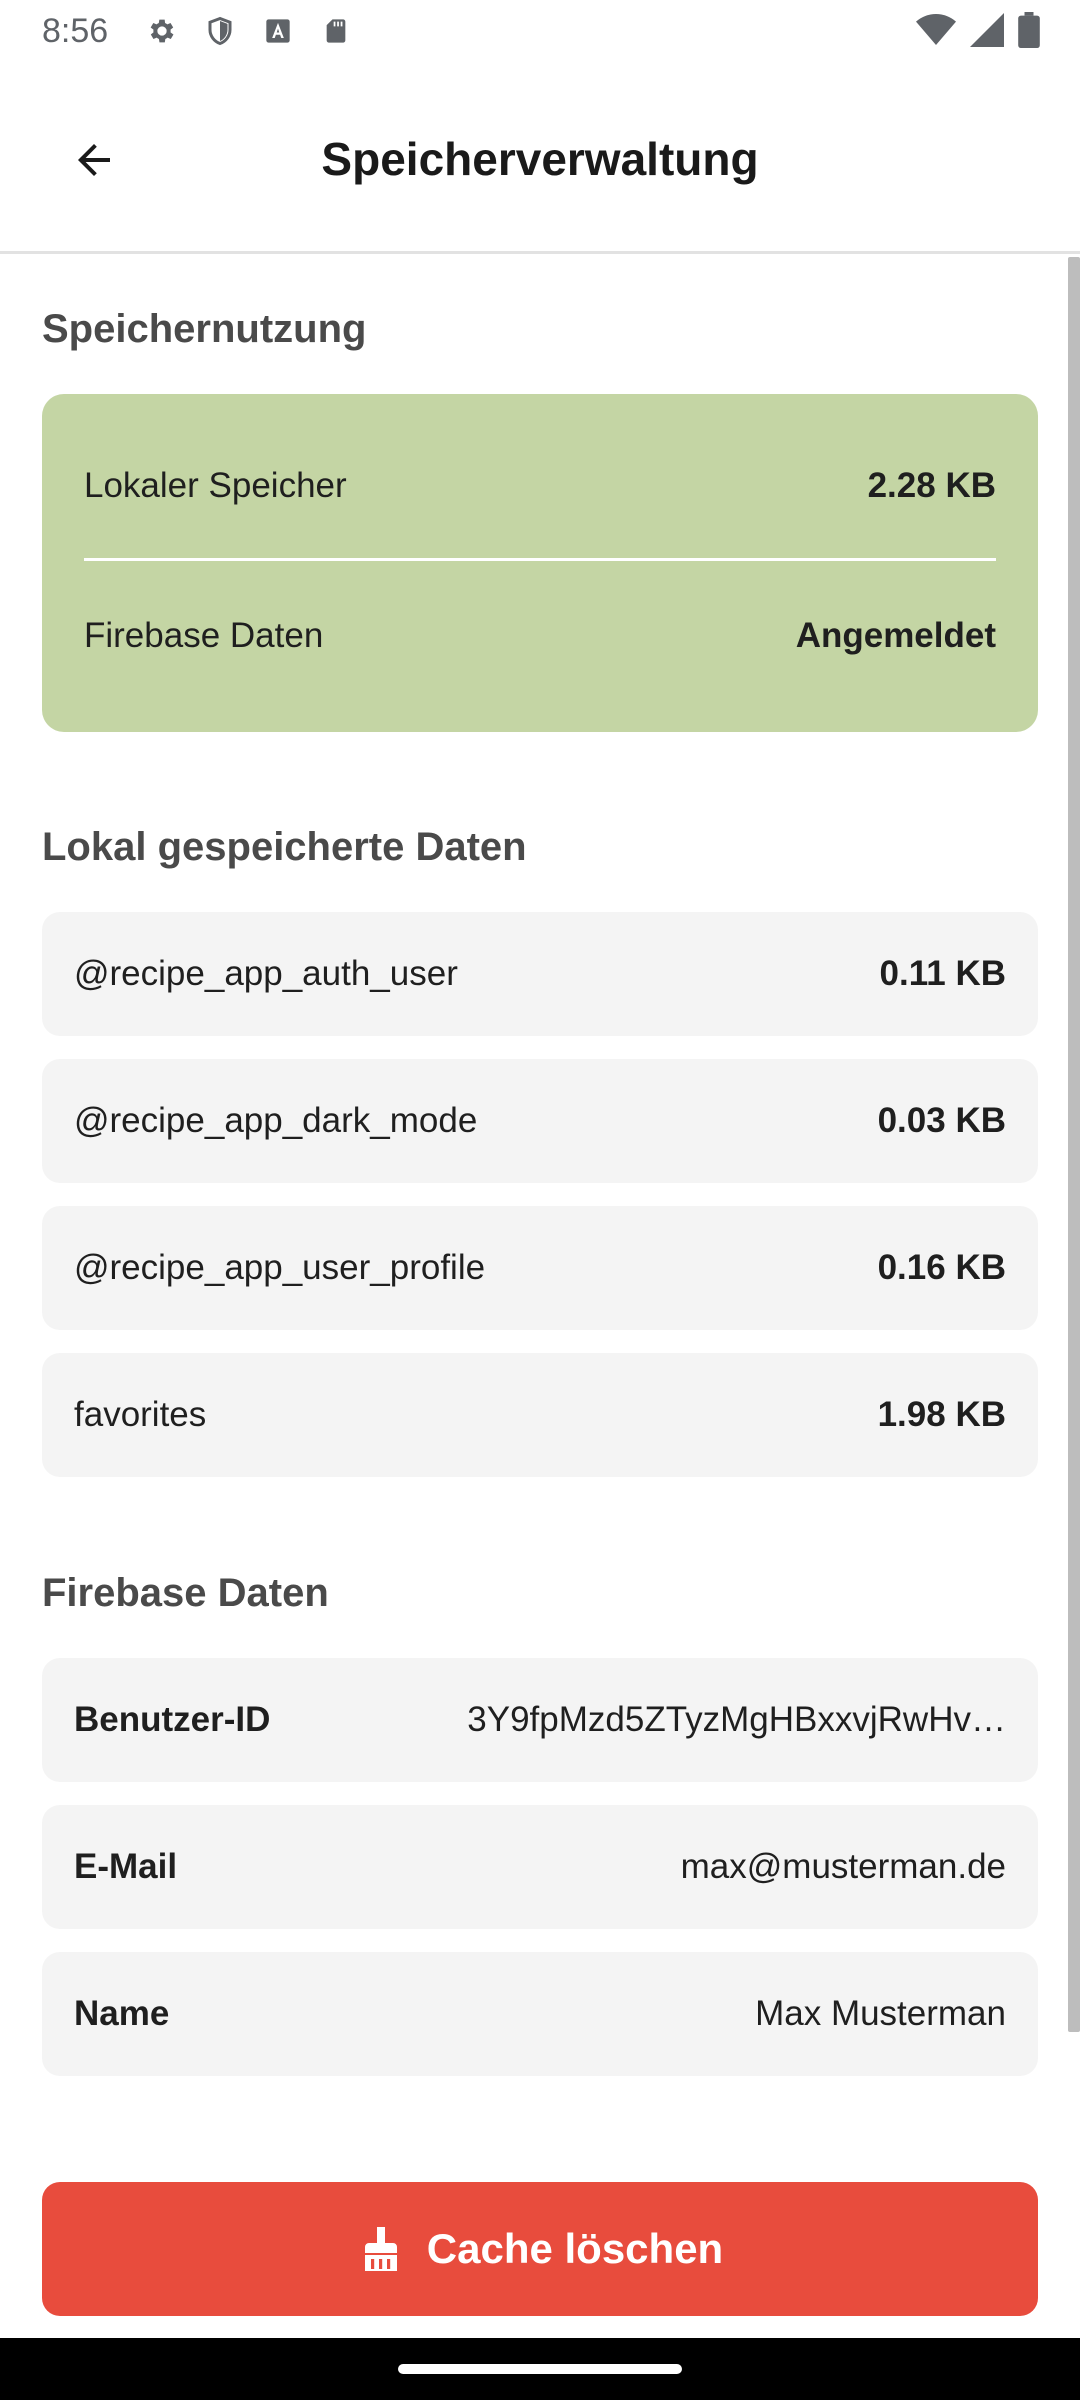  I want to click on field-label: Benutzer-ID, so click(172, 1719).